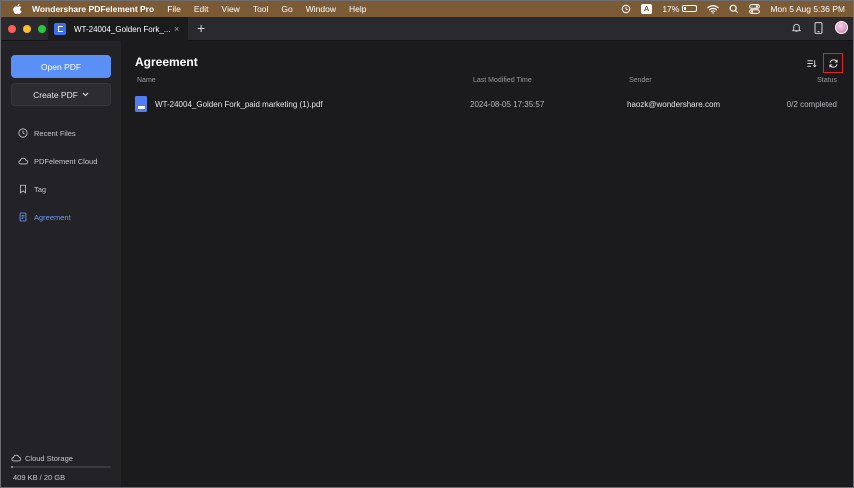 Image resolution: width=854 pixels, height=488 pixels. I want to click on close-window-button, so click(12, 29).